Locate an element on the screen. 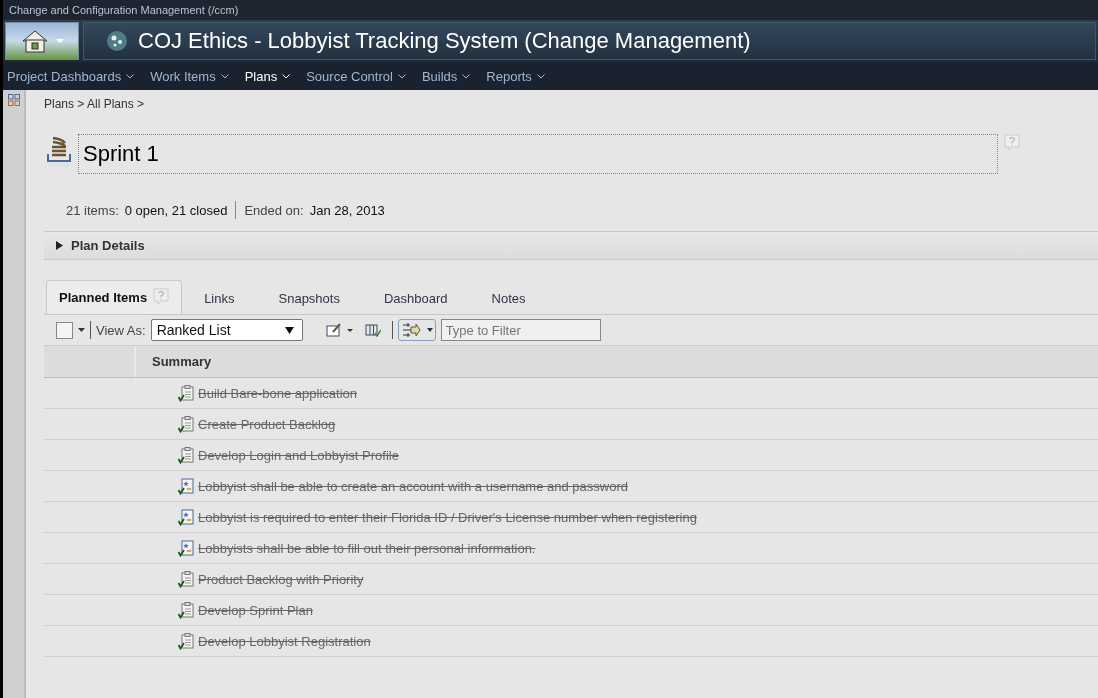  nav-menu: Source Control is located at coordinates (356, 76).